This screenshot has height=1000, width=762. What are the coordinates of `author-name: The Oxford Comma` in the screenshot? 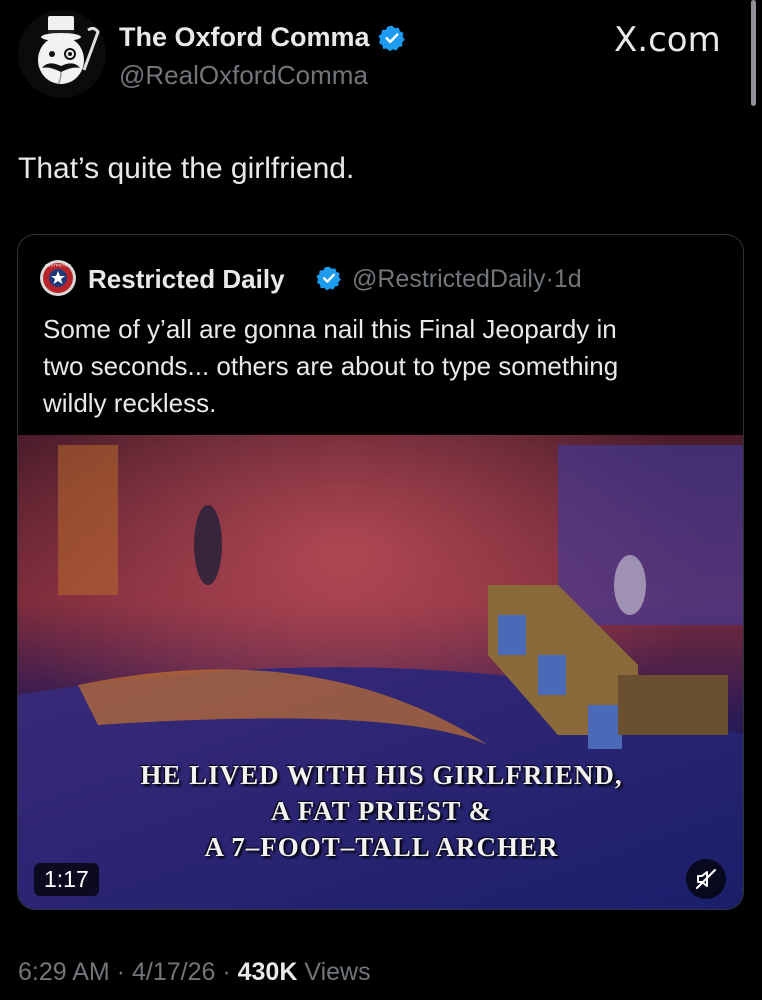 It's located at (262, 37).